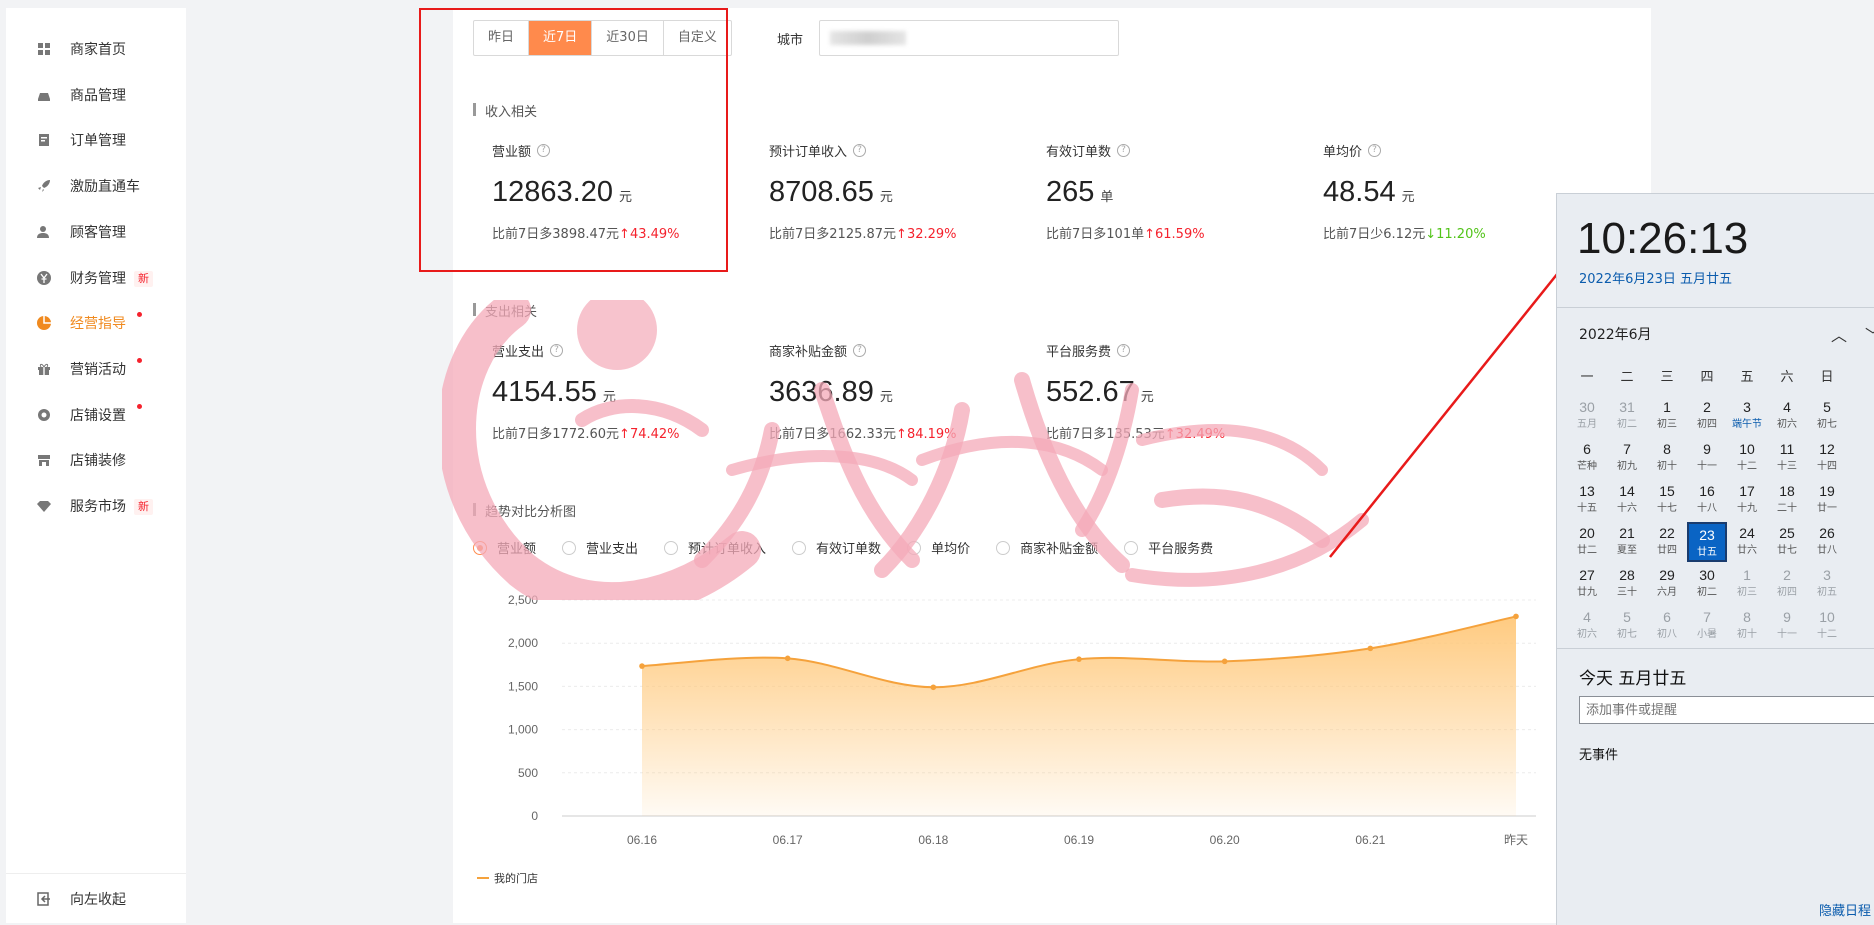  I want to click on calendar-day: 20 廿二, so click(1587, 542).